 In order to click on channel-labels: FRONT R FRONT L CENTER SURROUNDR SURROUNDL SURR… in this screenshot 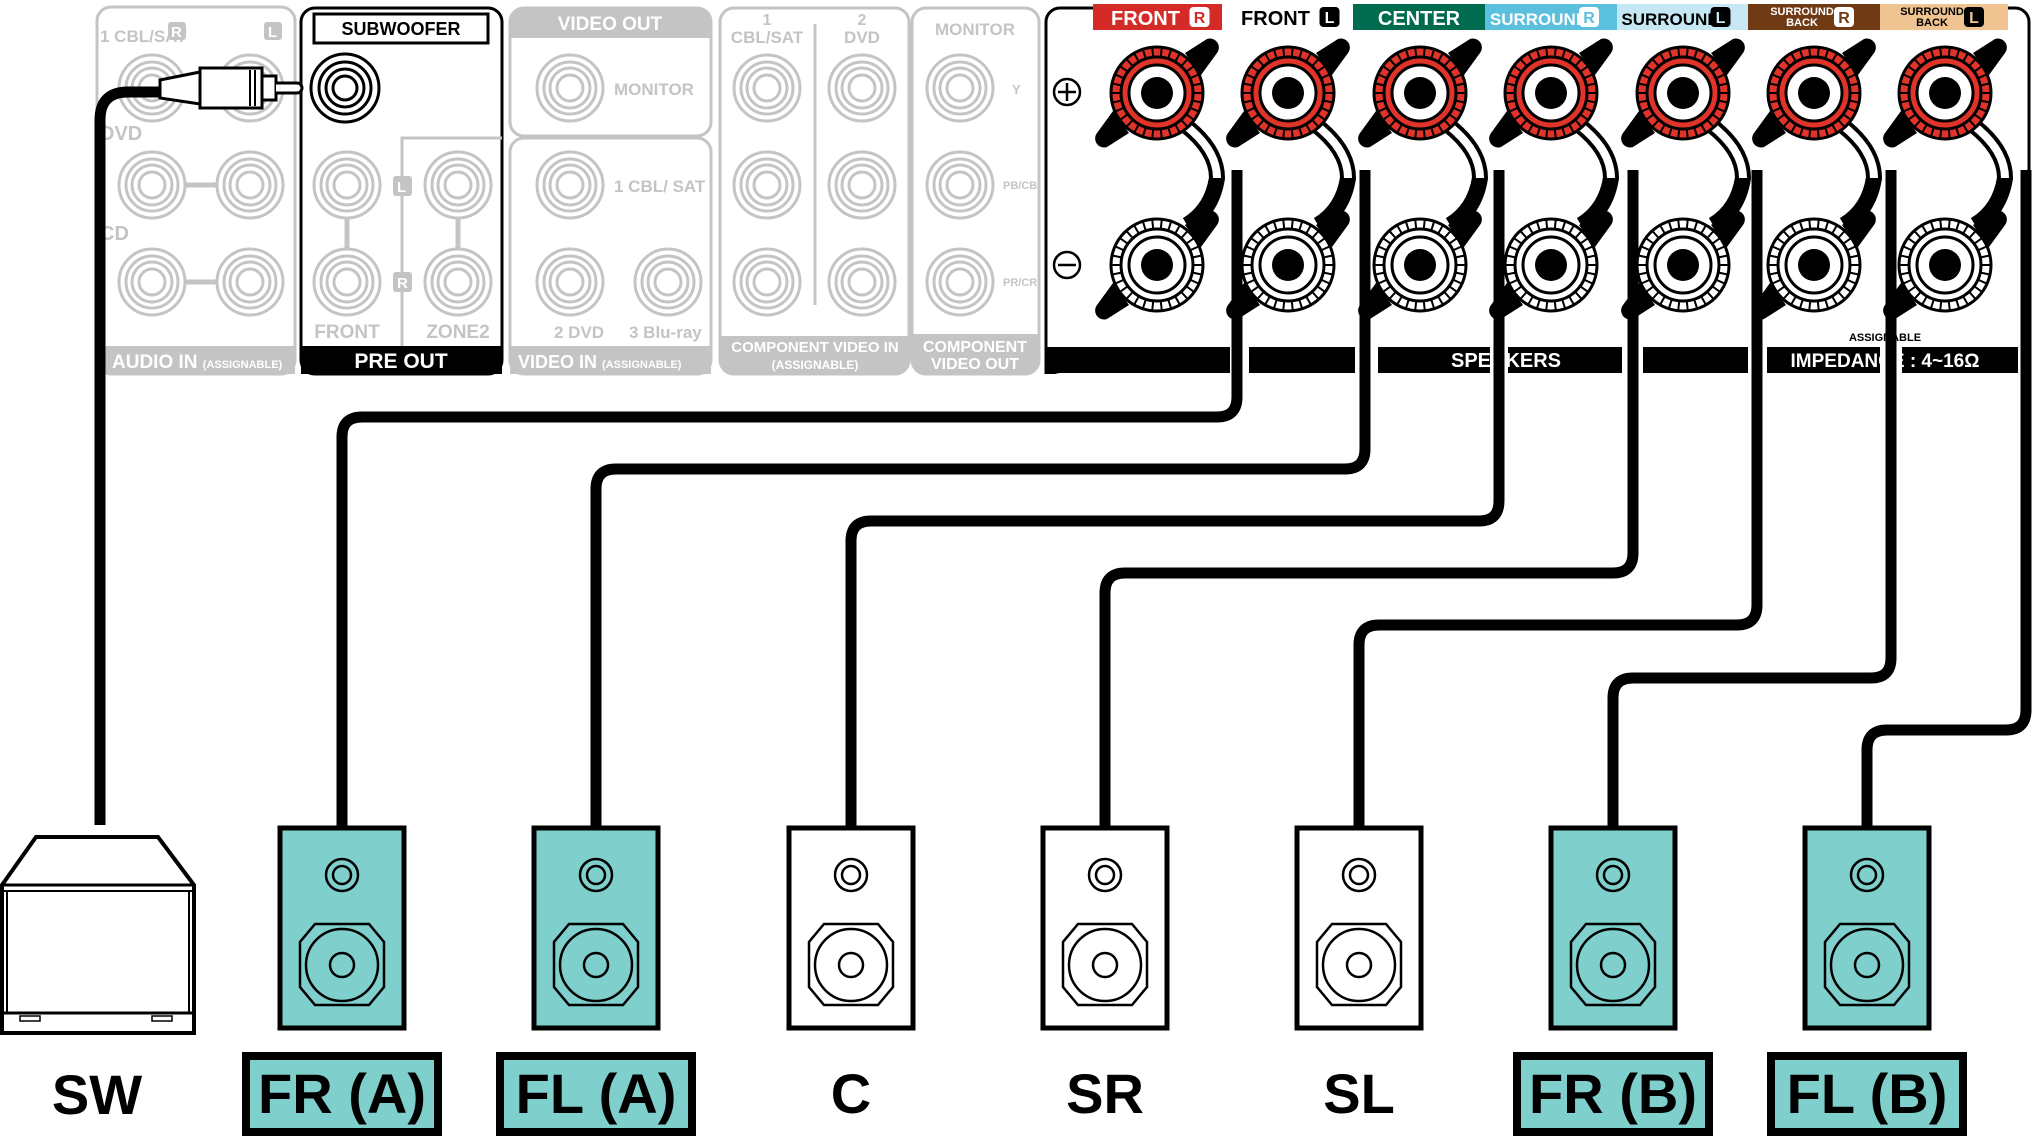, I will do `click(1550, 17)`.